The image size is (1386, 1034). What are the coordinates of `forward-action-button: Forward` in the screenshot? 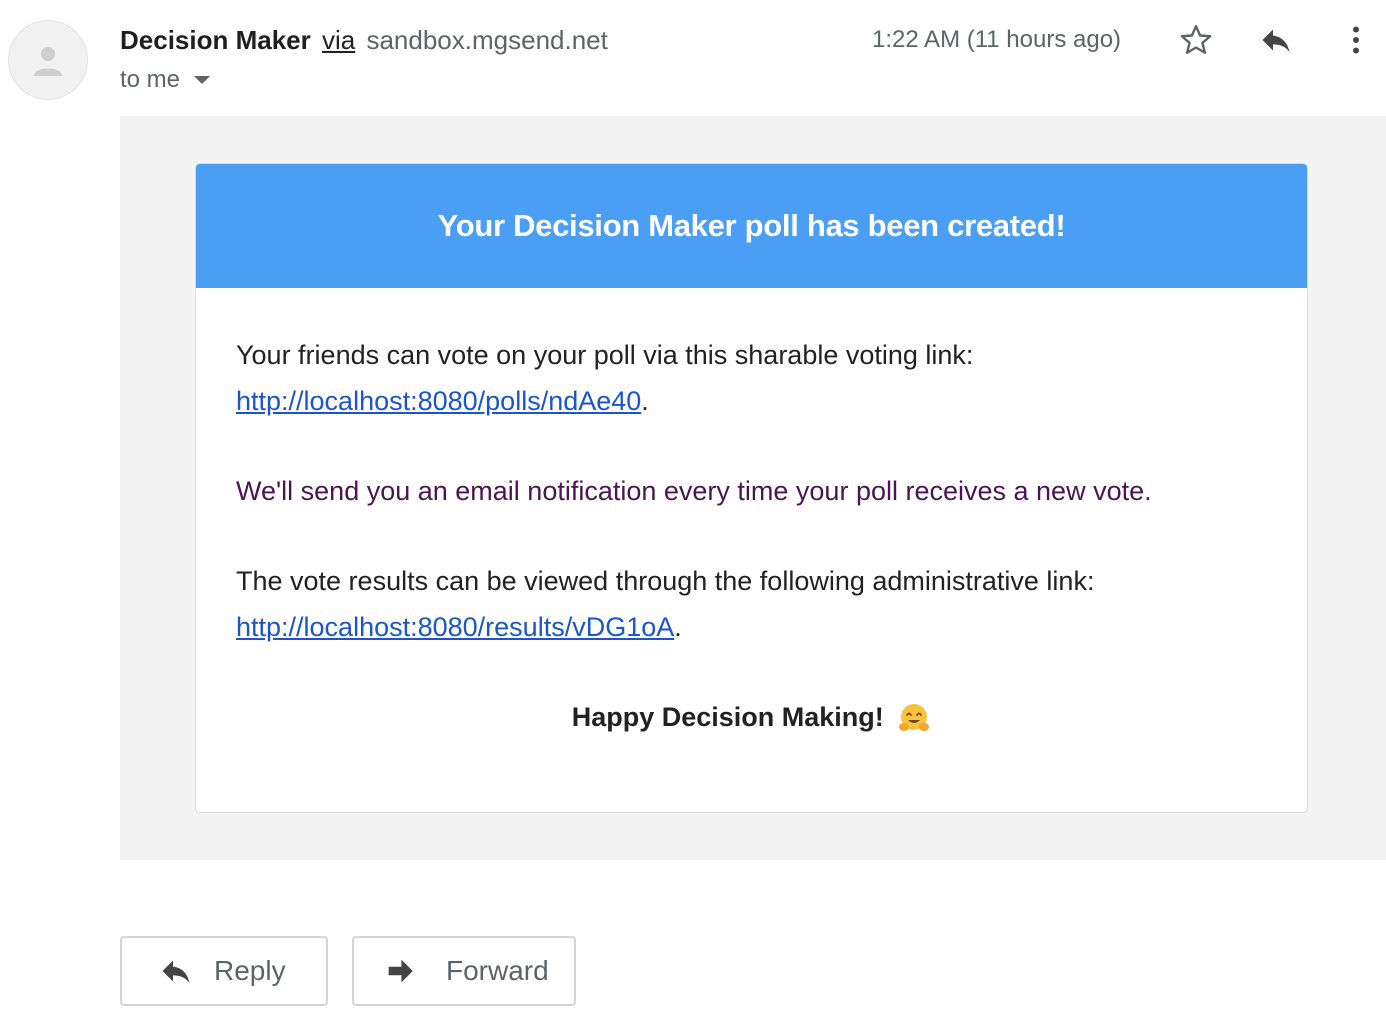 It's located at (464, 971).